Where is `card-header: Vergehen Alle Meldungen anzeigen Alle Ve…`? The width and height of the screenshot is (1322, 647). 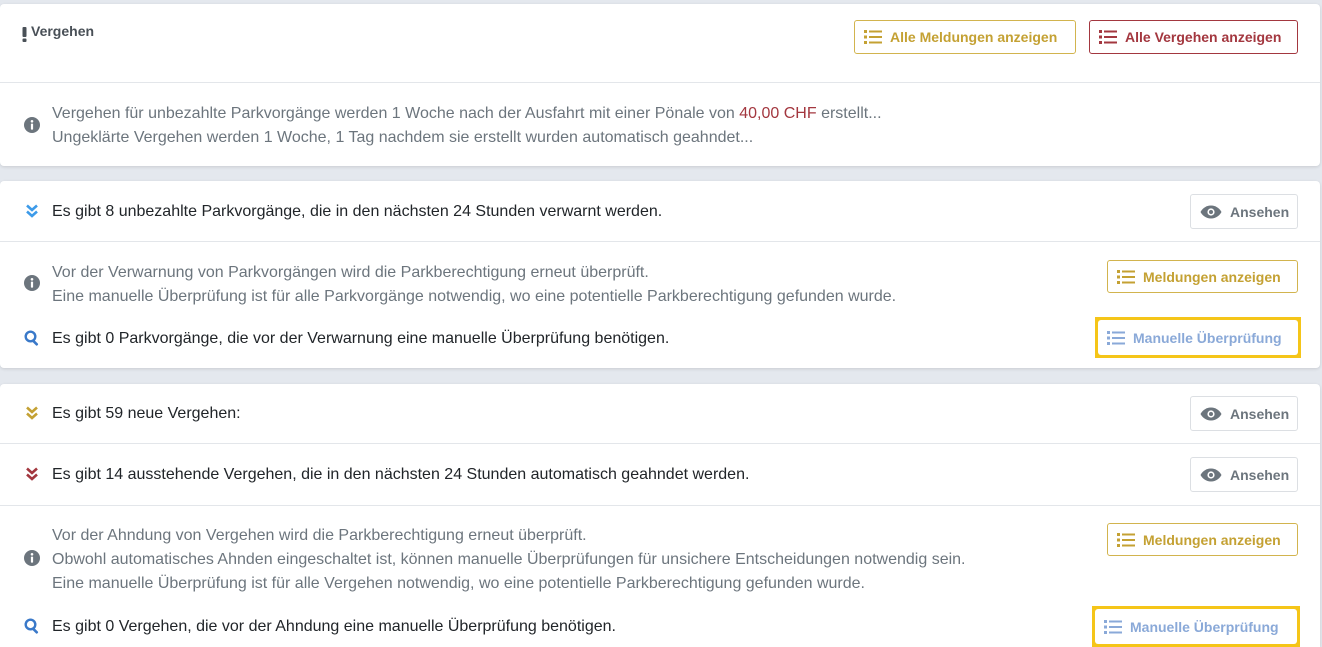
card-header: Vergehen Alle Meldungen anzeigen Alle Ve… is located at coordinates (660, 43).